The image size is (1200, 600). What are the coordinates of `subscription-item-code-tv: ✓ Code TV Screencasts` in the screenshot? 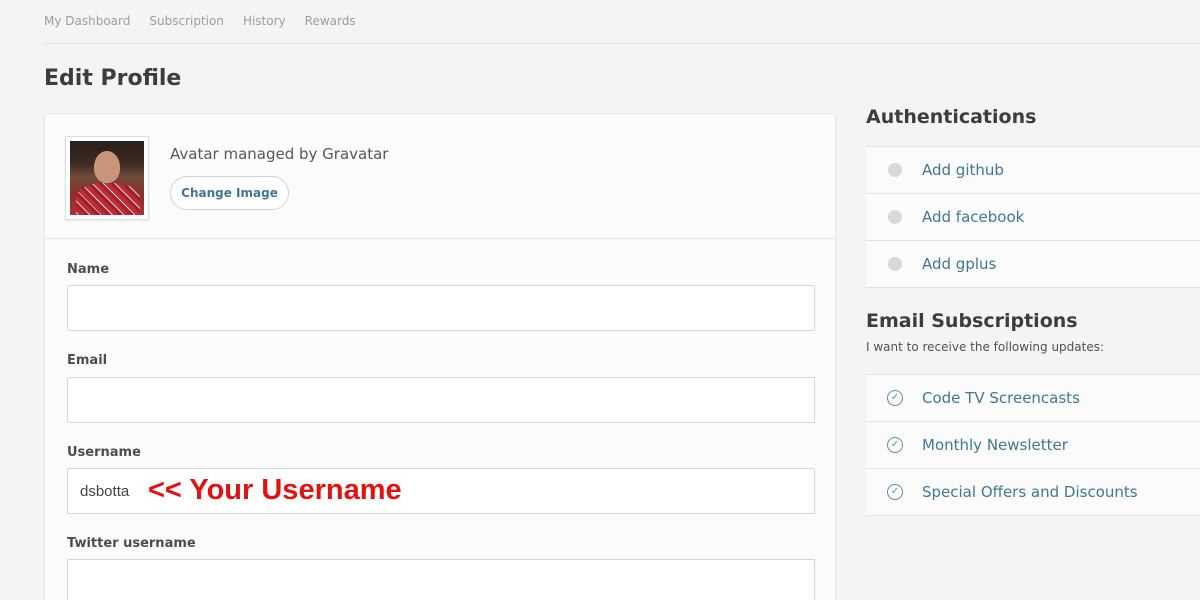 It's located at (1033, 398).